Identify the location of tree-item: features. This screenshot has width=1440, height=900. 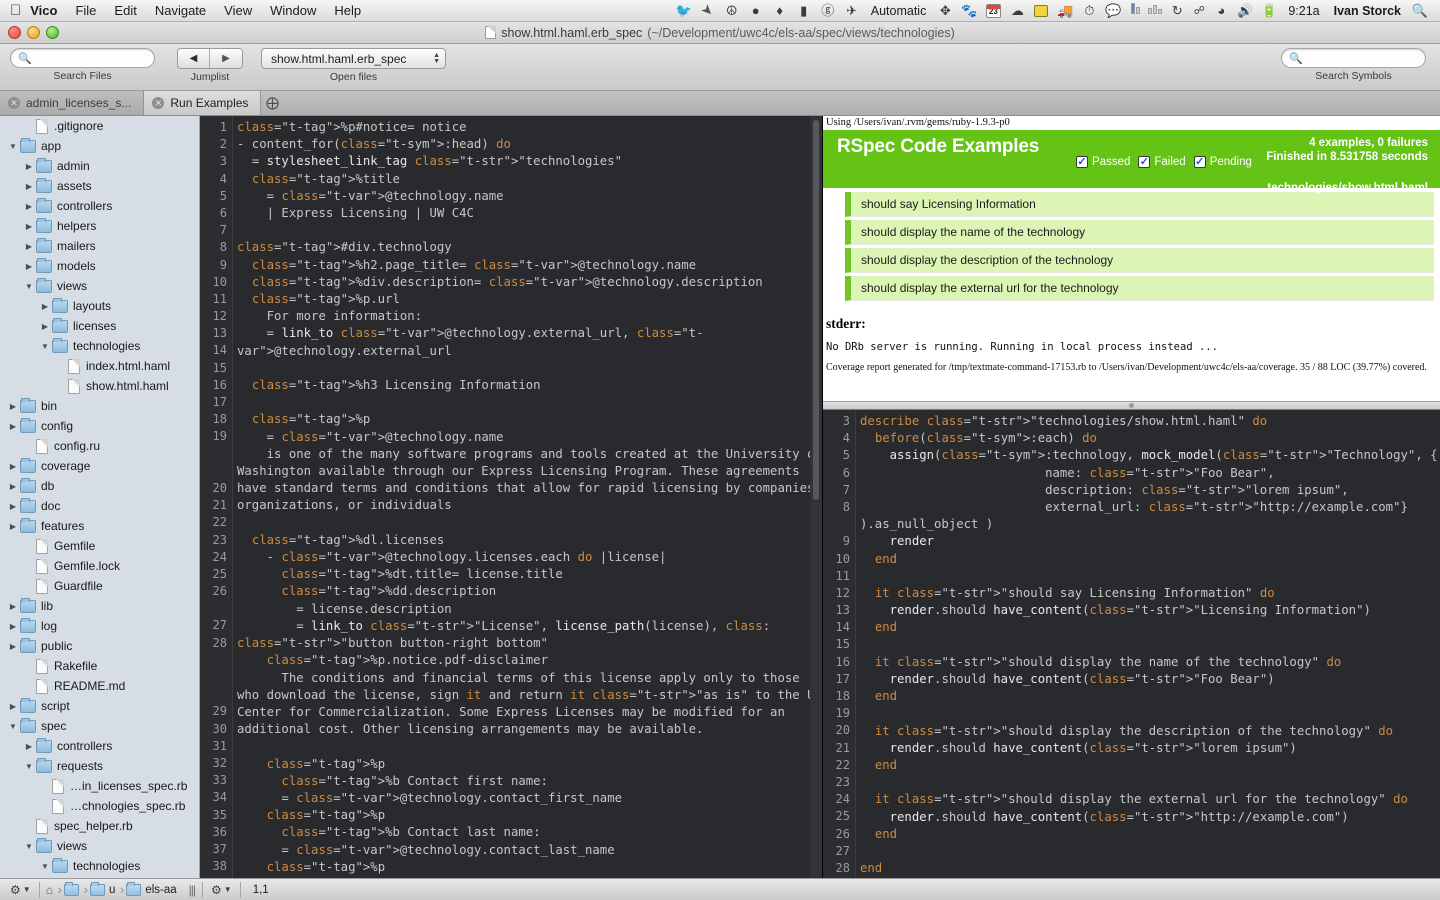
(99, 526).